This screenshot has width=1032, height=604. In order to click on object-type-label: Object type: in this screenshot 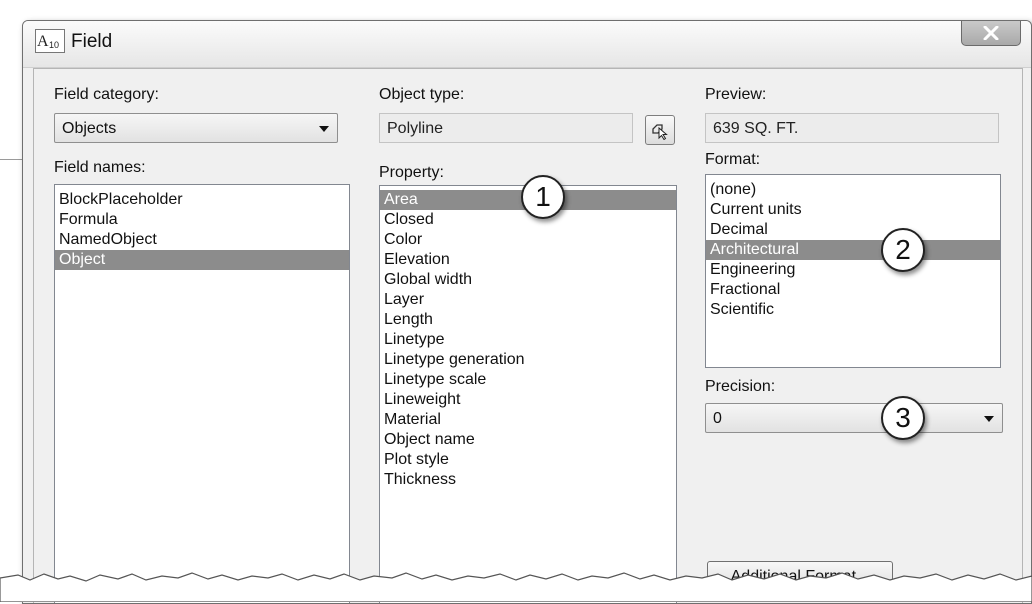, I will do `click(422, 94)`.